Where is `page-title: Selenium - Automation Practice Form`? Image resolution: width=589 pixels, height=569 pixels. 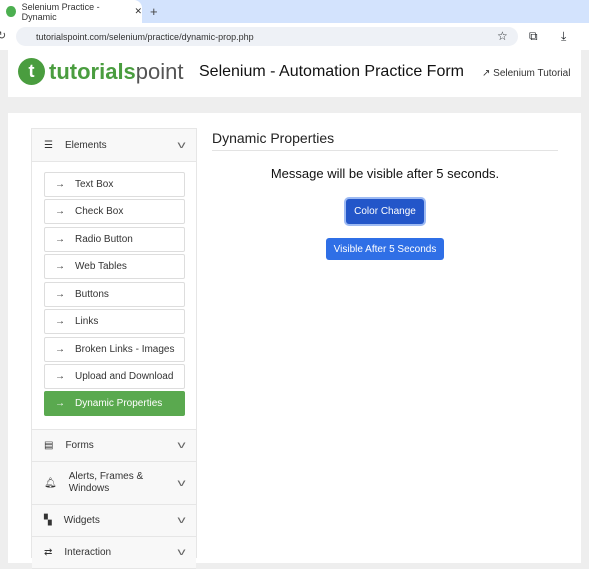
page-title: Selenium - Automation Practice Form is located at coordinates (331, 71).